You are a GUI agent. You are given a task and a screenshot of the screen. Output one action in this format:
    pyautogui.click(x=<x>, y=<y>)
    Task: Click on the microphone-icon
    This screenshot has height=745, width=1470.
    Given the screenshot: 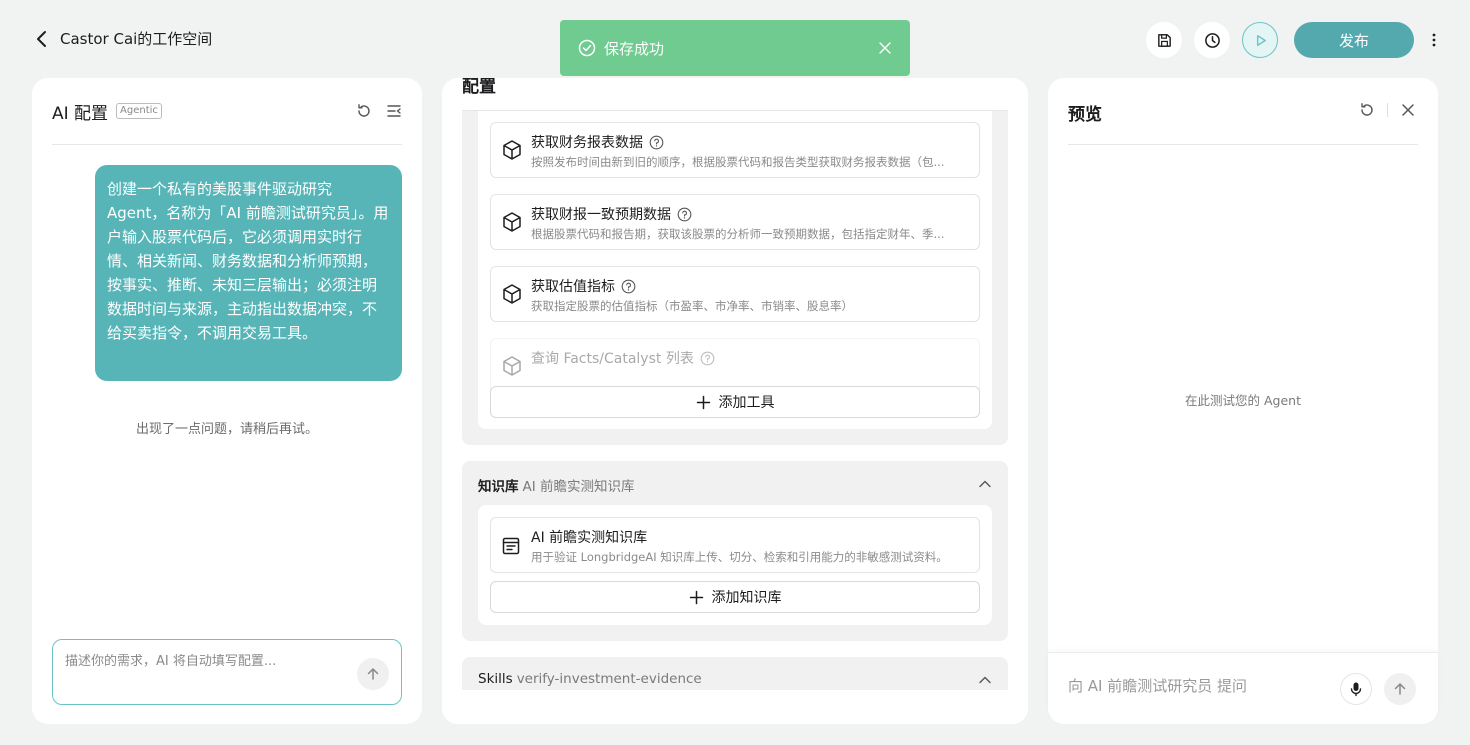 What is the action you would take?
    pyautogui.click(x=1356, y=689)
    